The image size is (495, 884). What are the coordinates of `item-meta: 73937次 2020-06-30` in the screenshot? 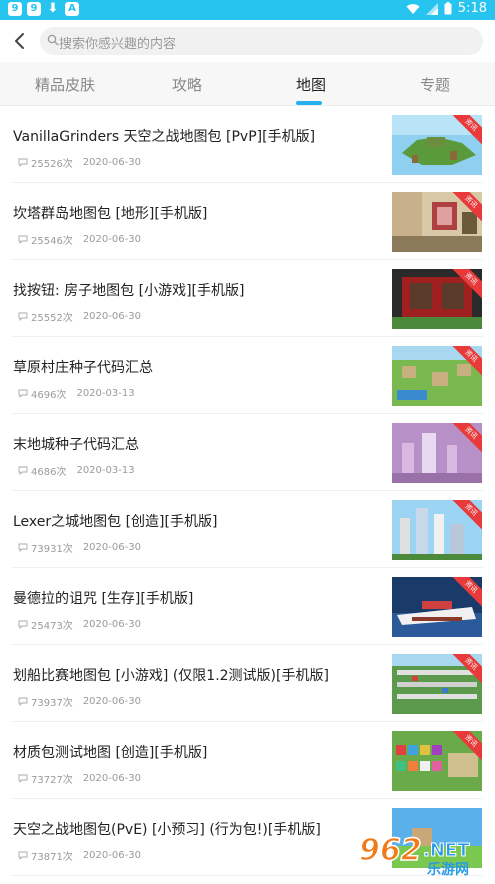 It's located at (79, 701).